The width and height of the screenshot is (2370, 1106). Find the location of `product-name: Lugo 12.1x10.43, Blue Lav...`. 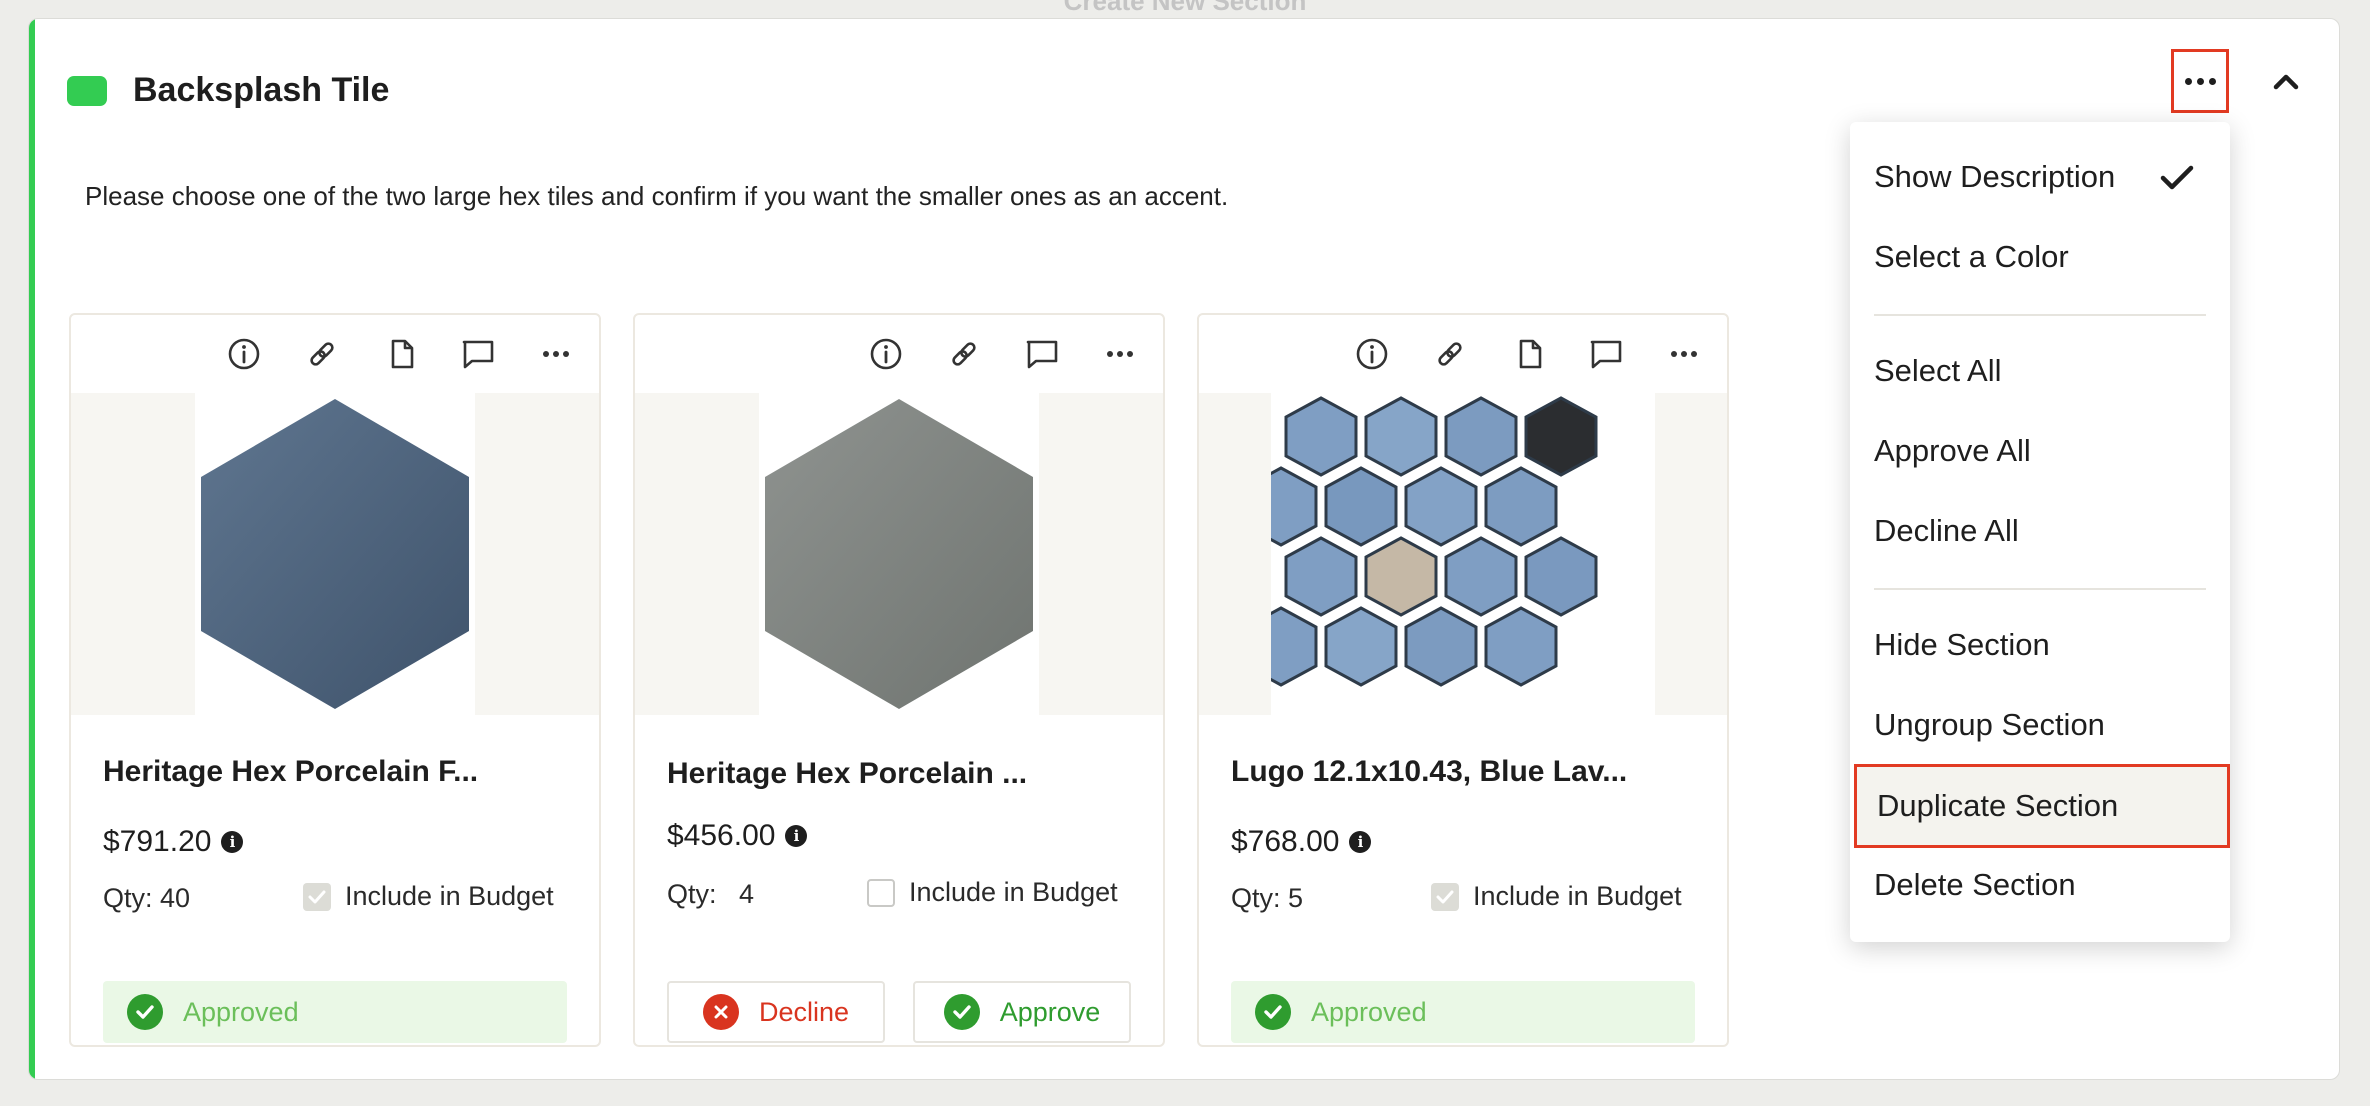

product-name: Lugo 12.1x10.43, Blue Lav... is located at coordinates (1429, 772).